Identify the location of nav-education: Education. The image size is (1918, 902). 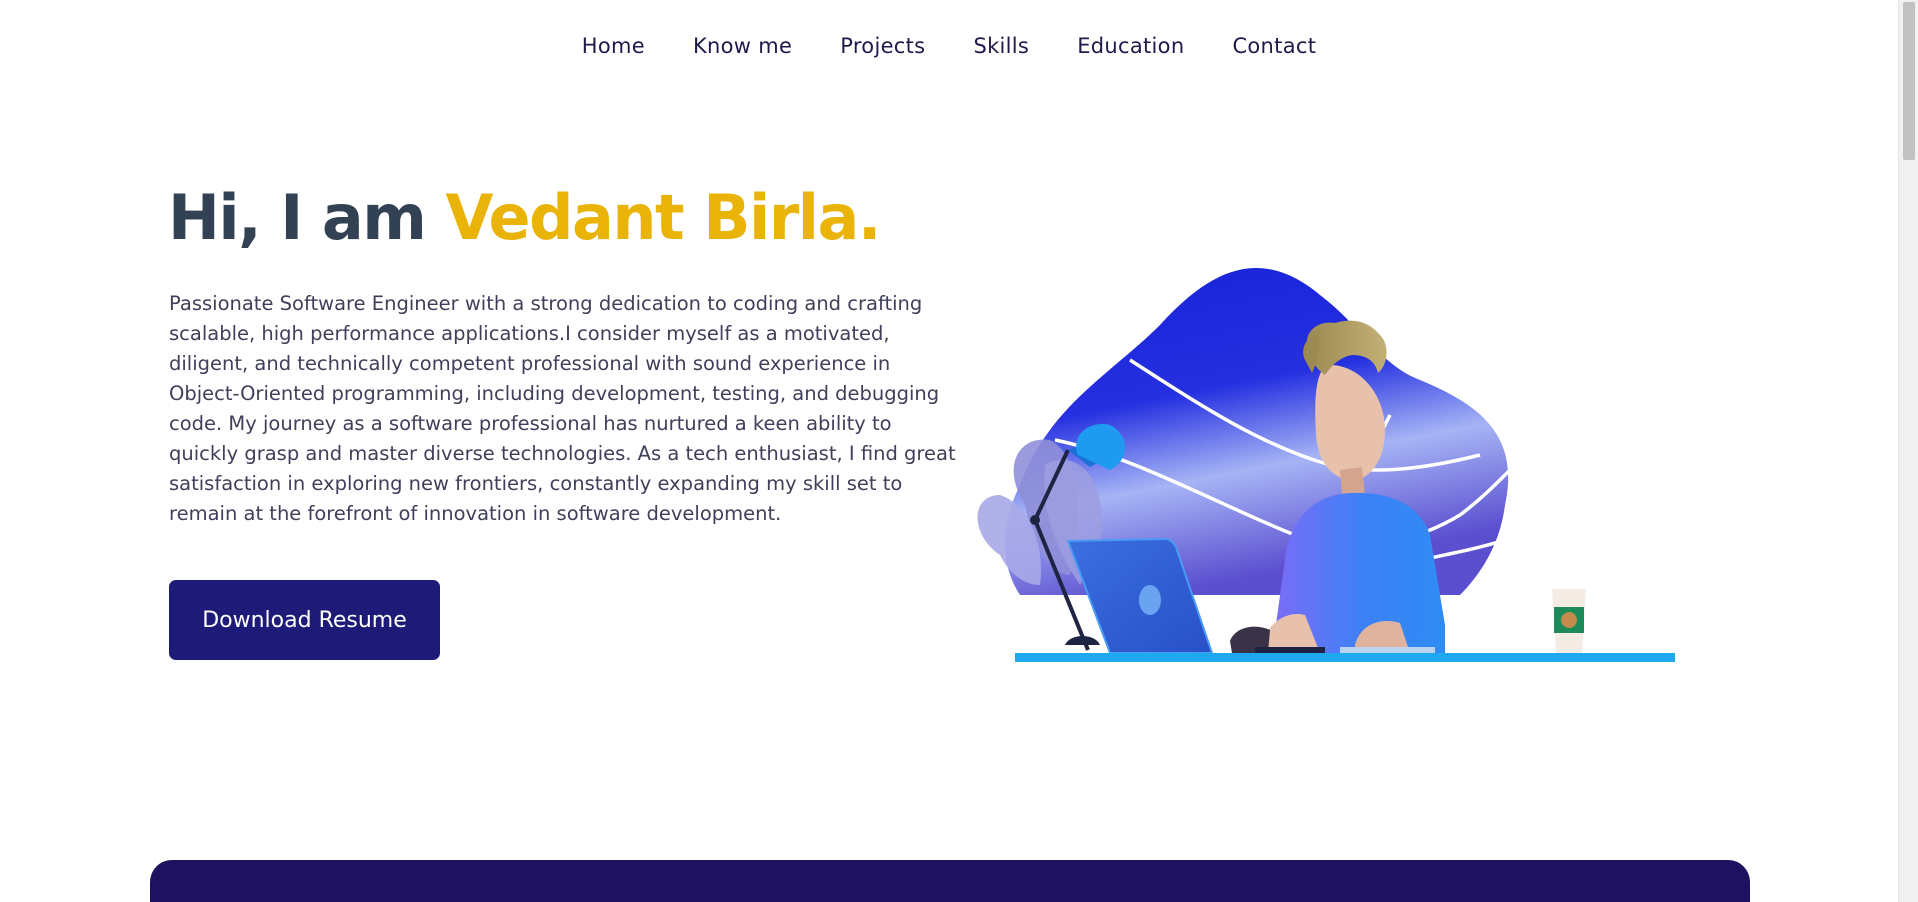
(1130, 46).